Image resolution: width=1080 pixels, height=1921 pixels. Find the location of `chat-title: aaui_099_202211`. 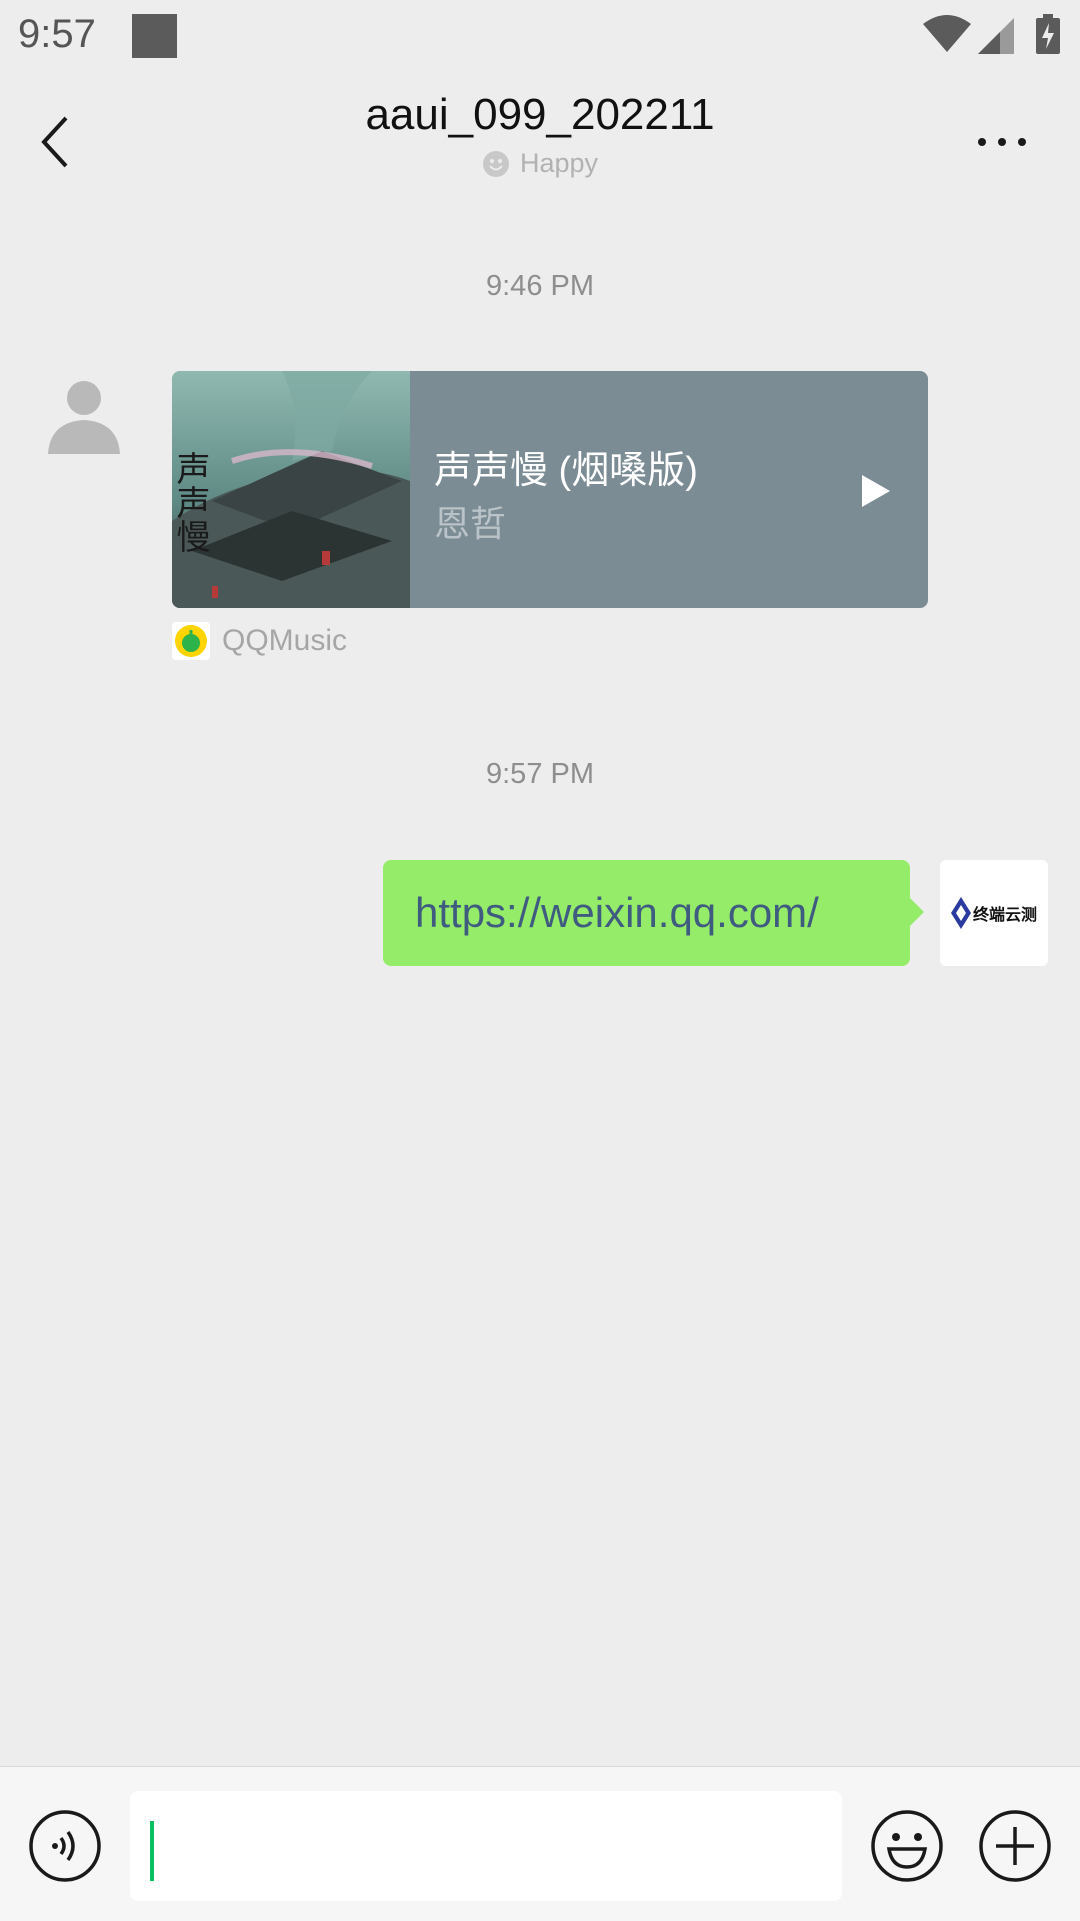

chat-title: aaui_099_202211 is located at coordinates (540, 114).